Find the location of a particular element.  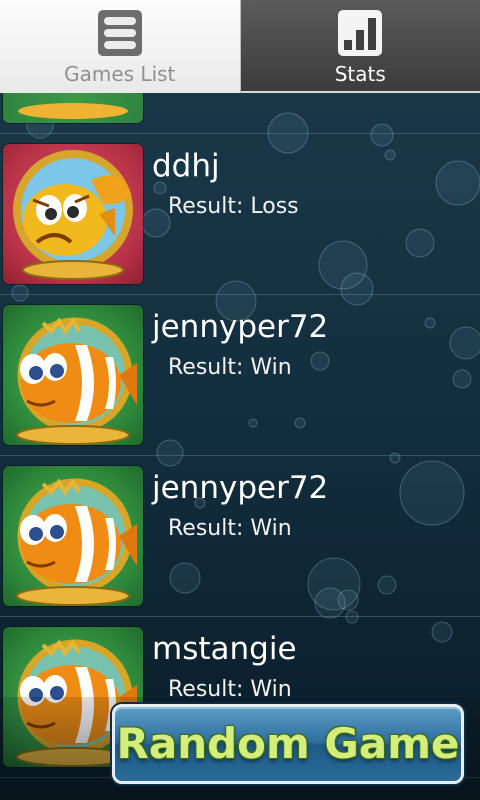

bar-chart-icon is located at coordinates (360, 35).